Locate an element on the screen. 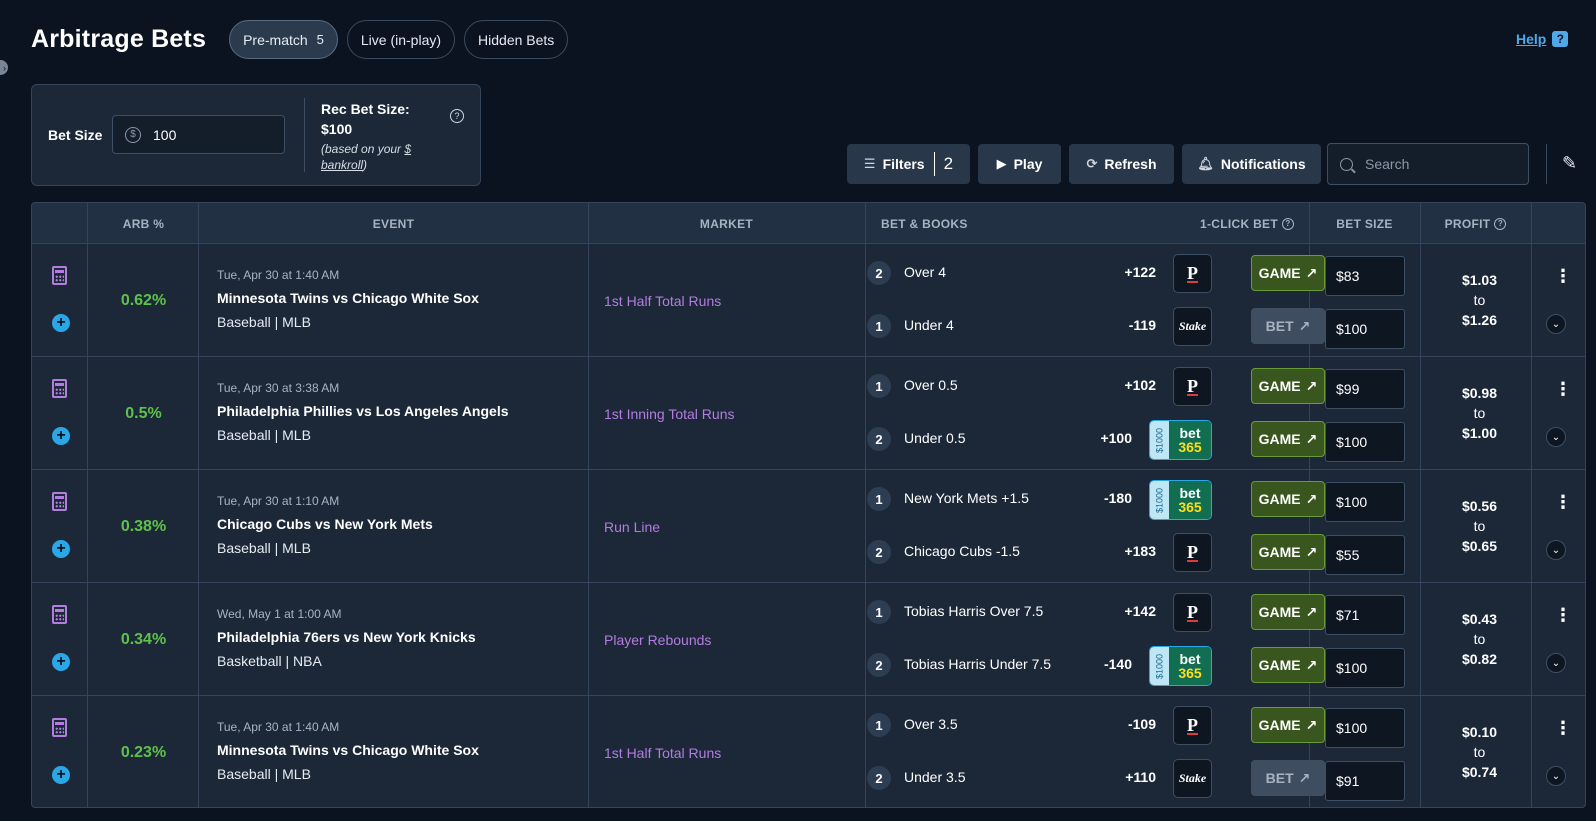  play-button: ▶ Play is located at coordinates (1019, 164).